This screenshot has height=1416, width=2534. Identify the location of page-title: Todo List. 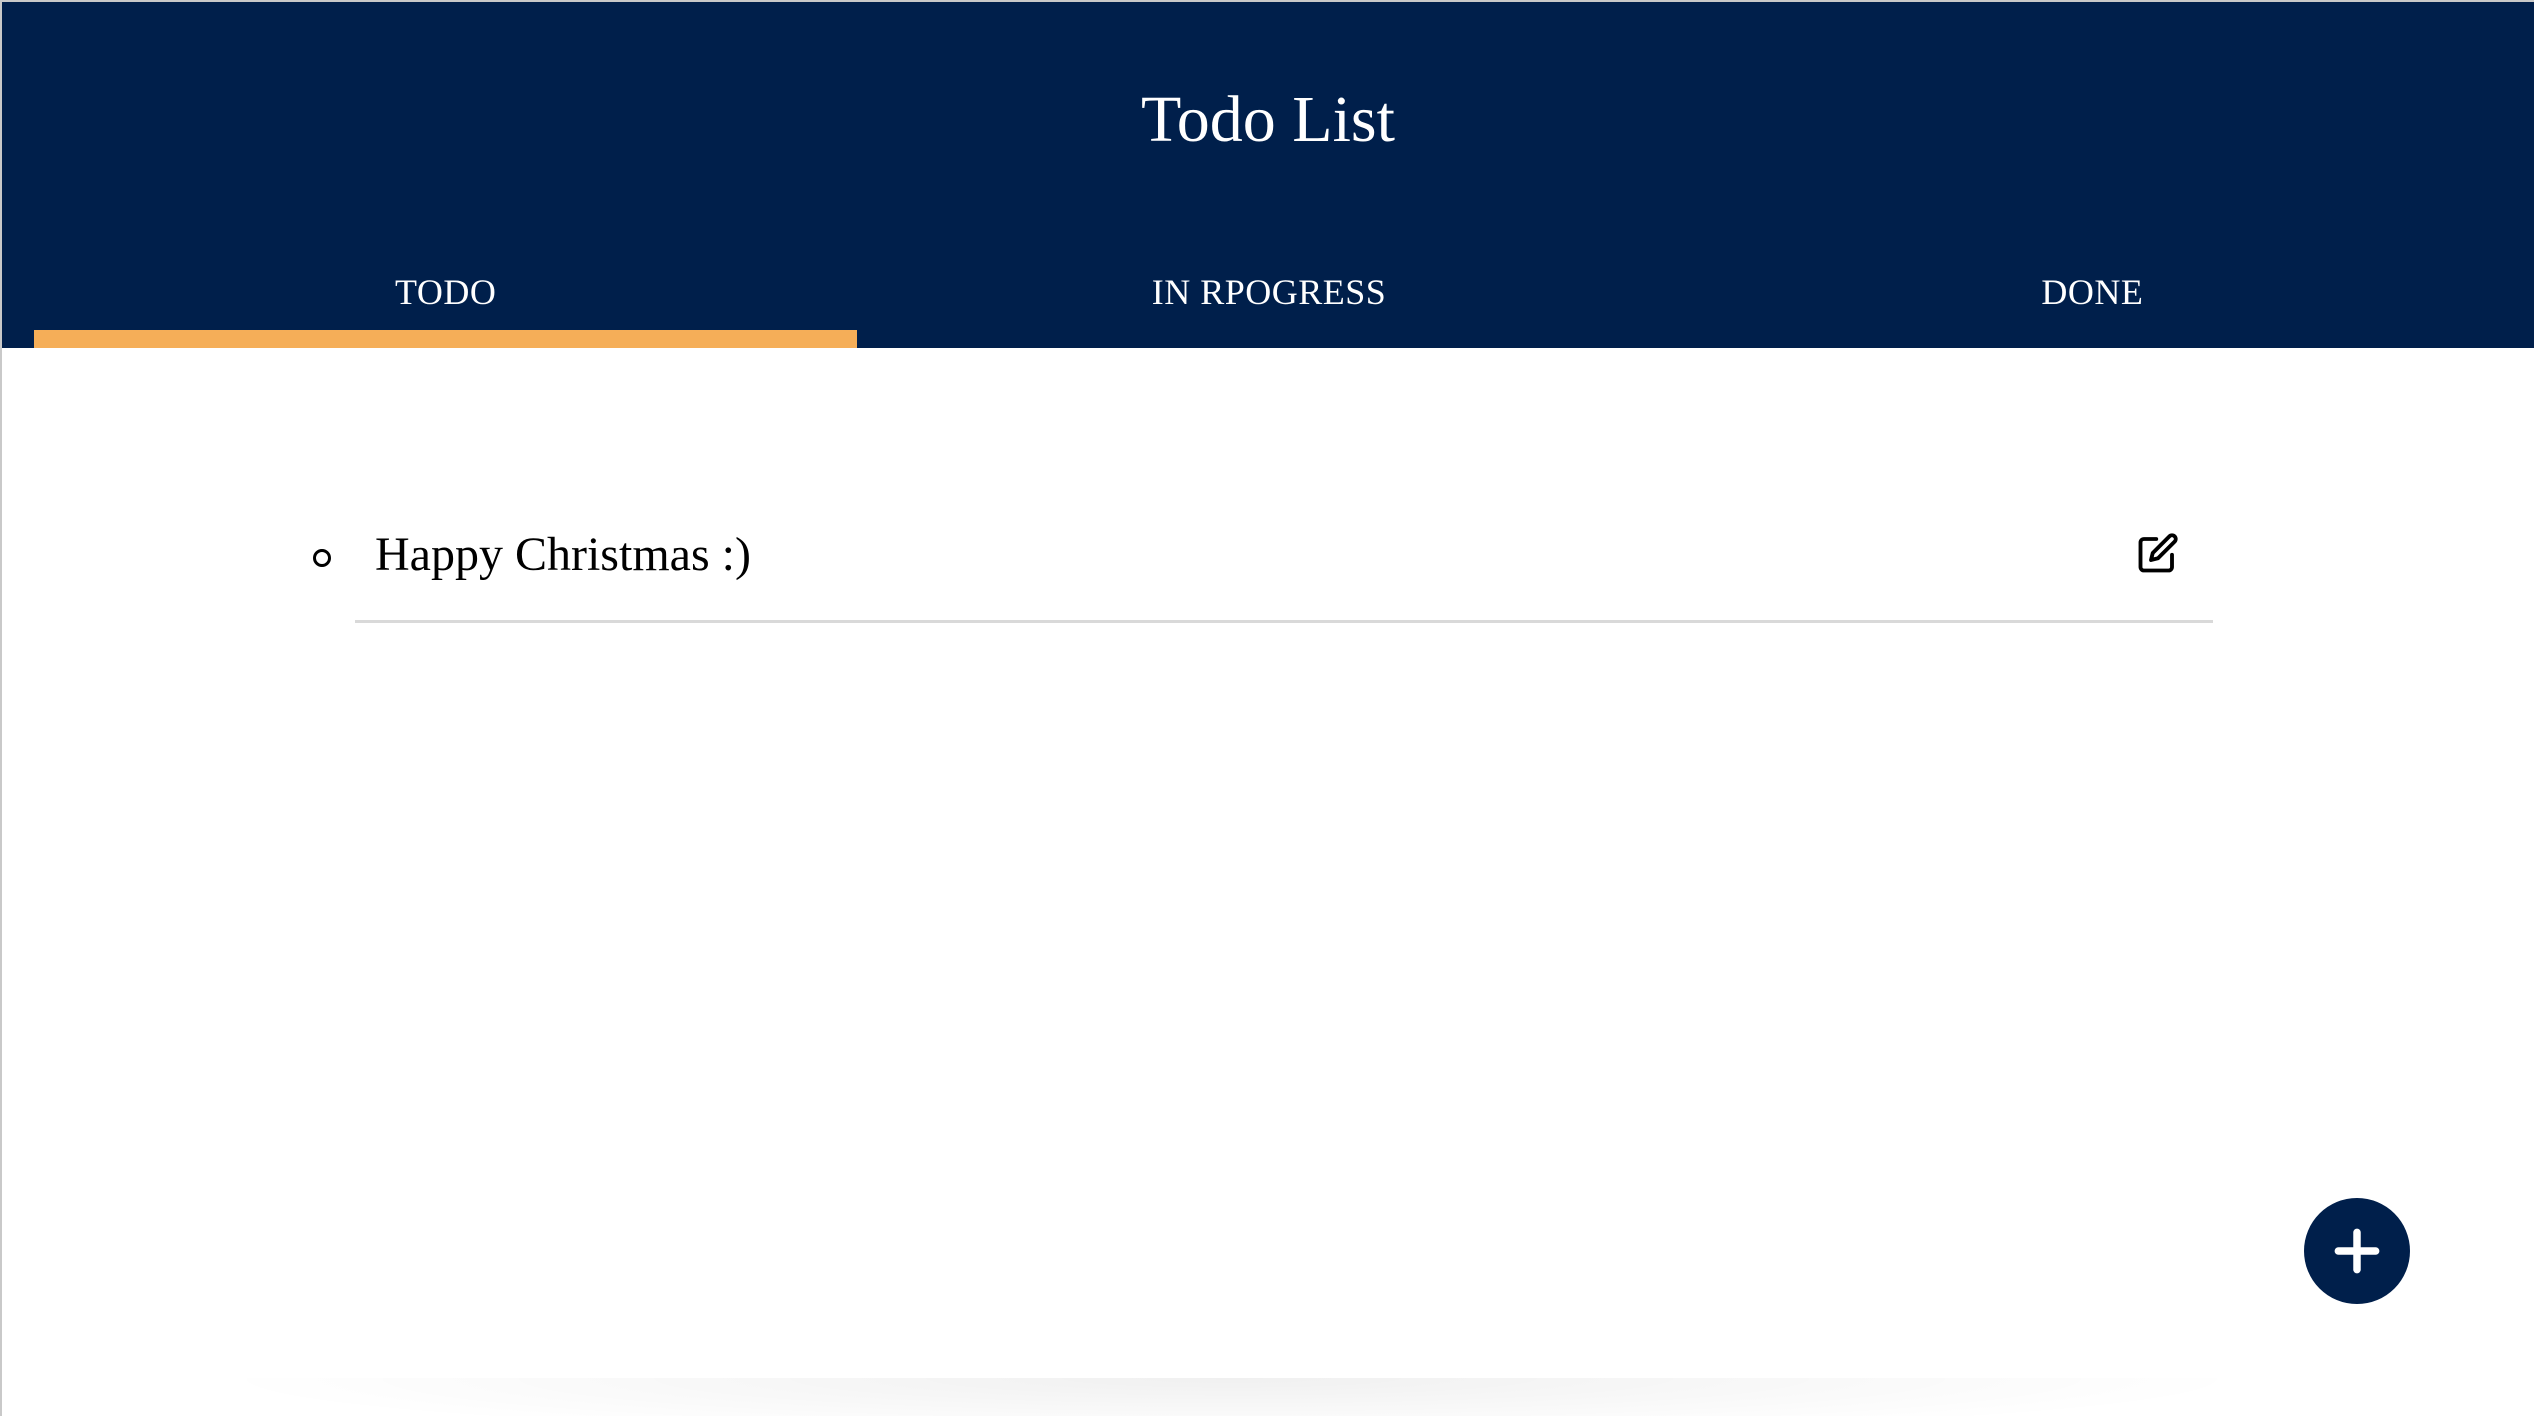
(1268, 119).